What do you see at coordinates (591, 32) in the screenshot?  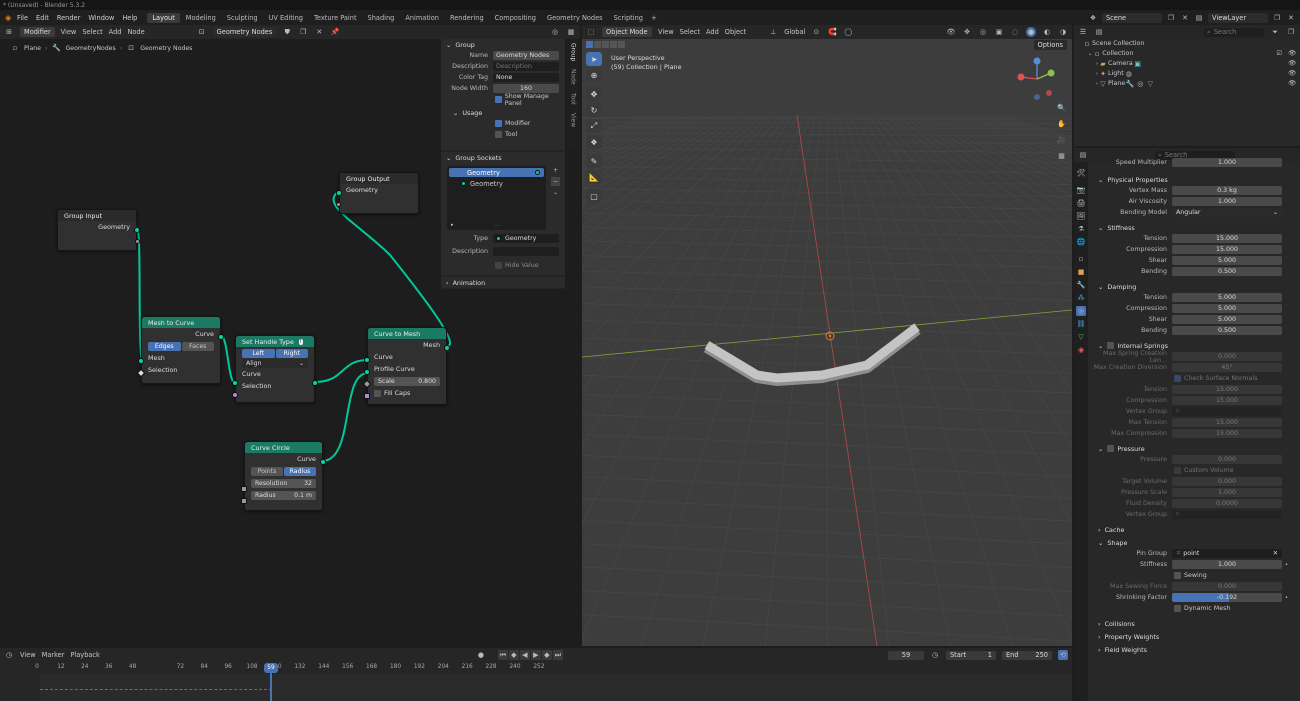 I see `editor-type-icon: ⬚` at bounding box center [591, 32].